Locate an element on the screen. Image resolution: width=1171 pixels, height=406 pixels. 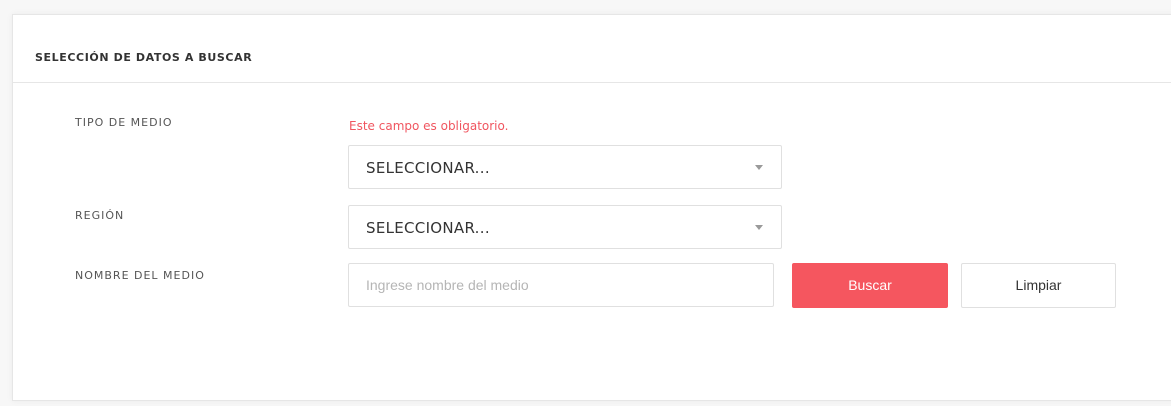
nombre-medio-input is located at coordinates (561, 285).